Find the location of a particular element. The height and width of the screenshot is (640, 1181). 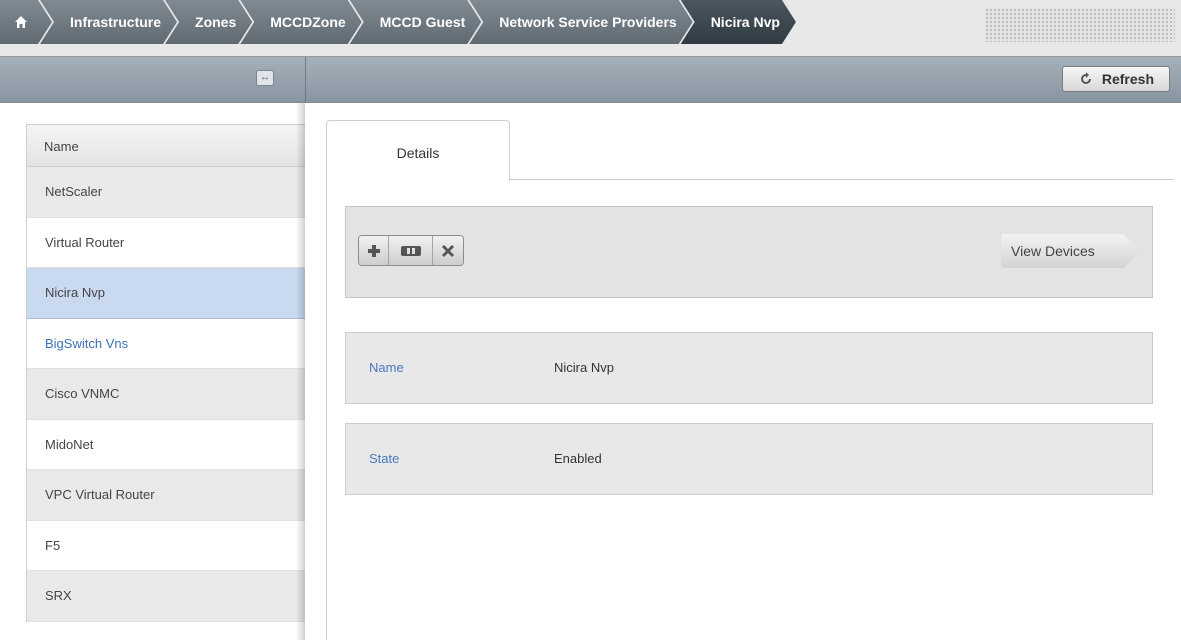

view-devices-button: View Devices is located at coordinates (1071, 251).